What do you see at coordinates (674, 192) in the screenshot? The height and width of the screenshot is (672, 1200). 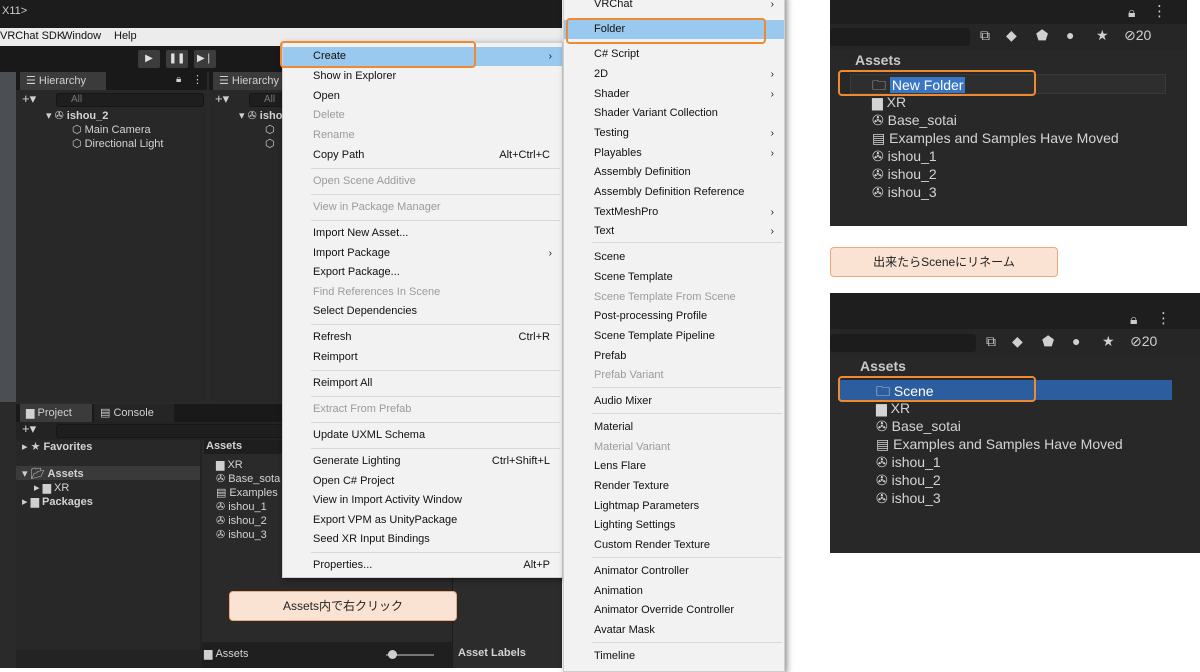 I see `create-menu-item: Assembly Definition Reference` at bounding box center [674, 192].